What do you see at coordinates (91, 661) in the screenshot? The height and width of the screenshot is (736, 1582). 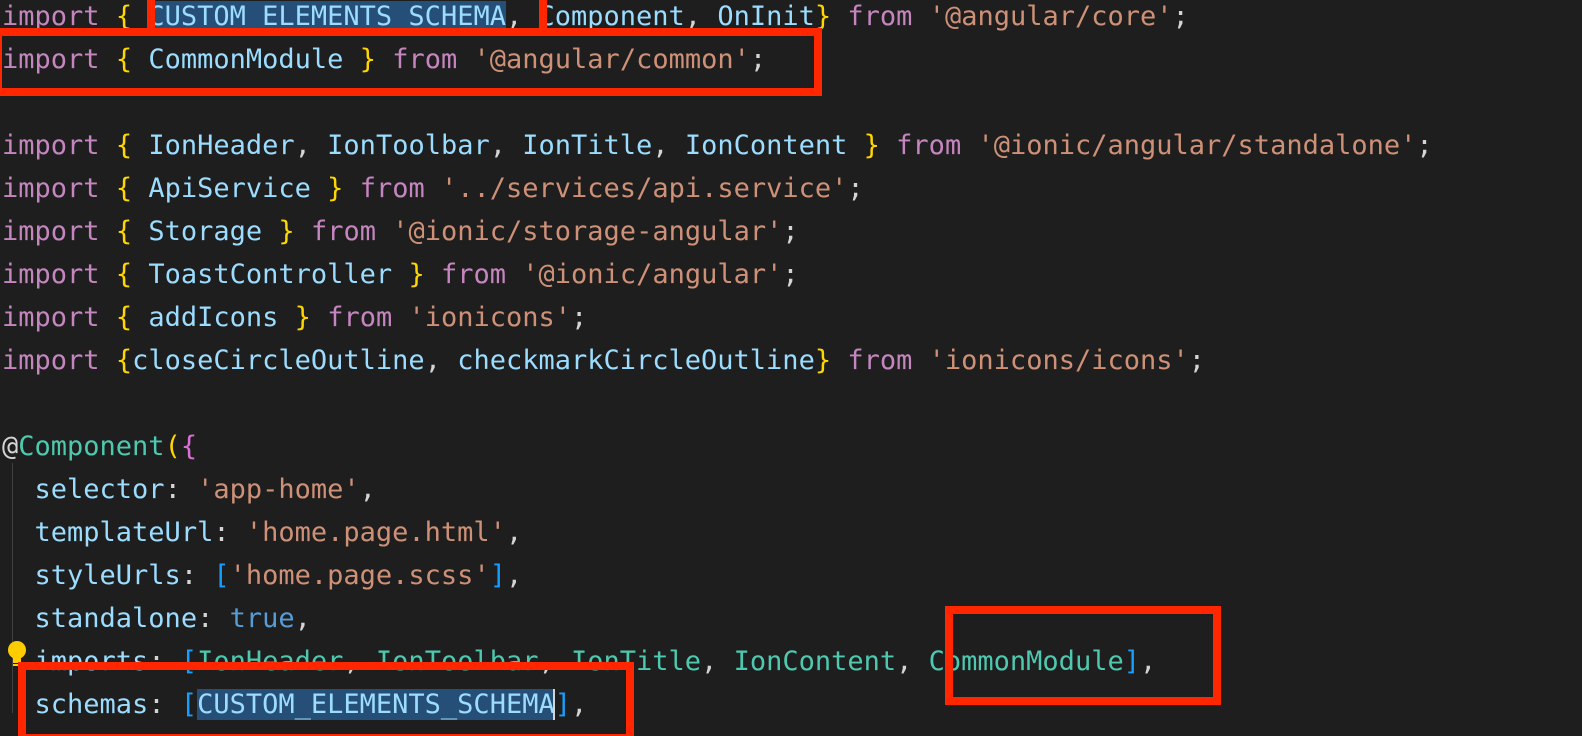 I see `property-imports: imports` at bounding box center [91, 661].